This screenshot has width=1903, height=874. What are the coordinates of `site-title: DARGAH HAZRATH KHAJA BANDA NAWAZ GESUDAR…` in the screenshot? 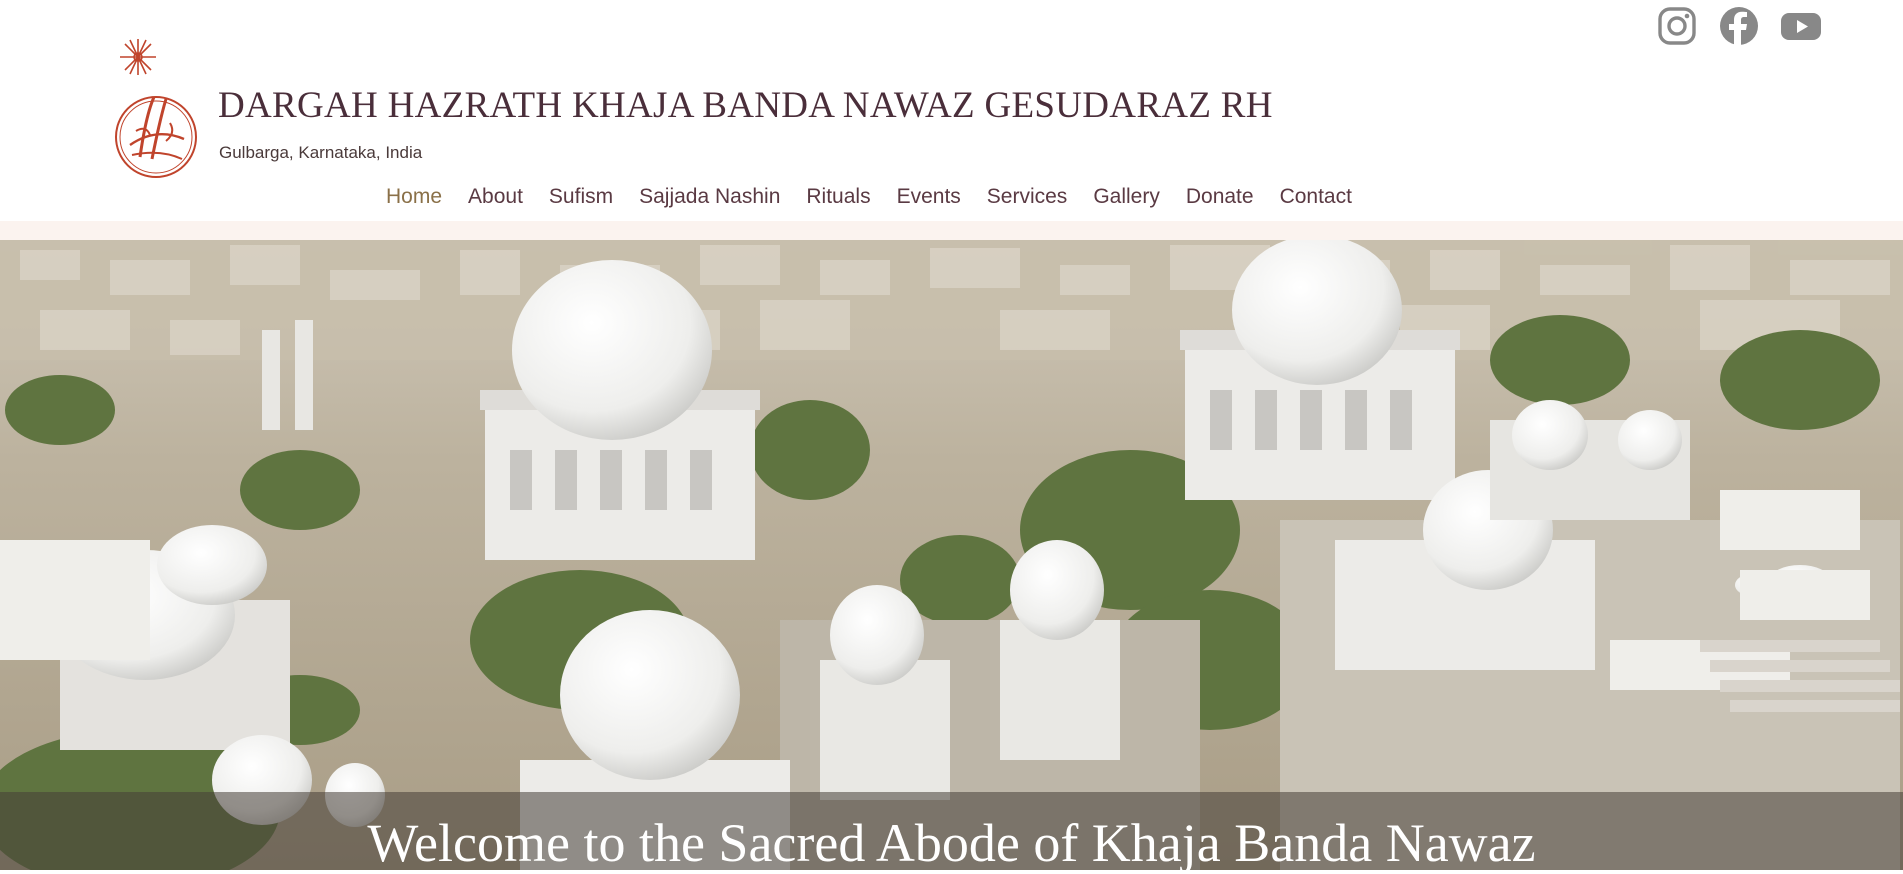 It's located at (745, 105).